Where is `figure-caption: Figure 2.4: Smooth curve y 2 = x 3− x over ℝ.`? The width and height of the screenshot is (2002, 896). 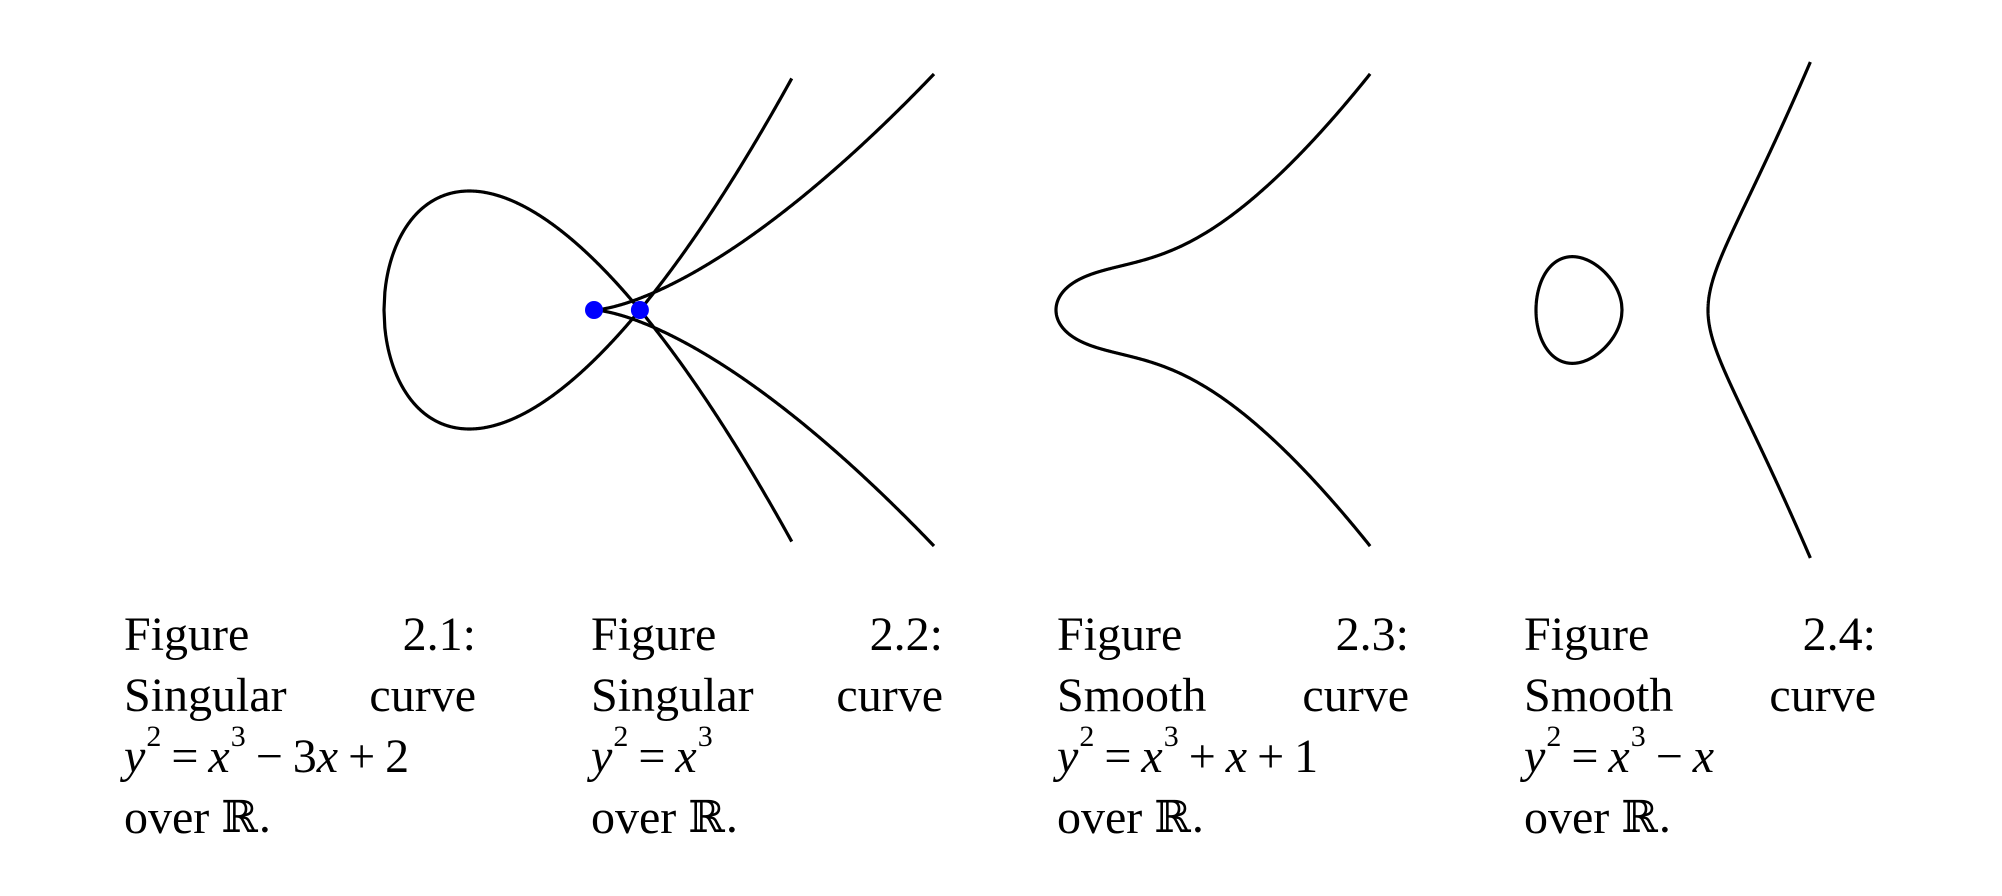 figure-caption: Figure 2.4: Smooth curve y 2 = x 3− x over ℝ. is located at coordinates (1700, 726).